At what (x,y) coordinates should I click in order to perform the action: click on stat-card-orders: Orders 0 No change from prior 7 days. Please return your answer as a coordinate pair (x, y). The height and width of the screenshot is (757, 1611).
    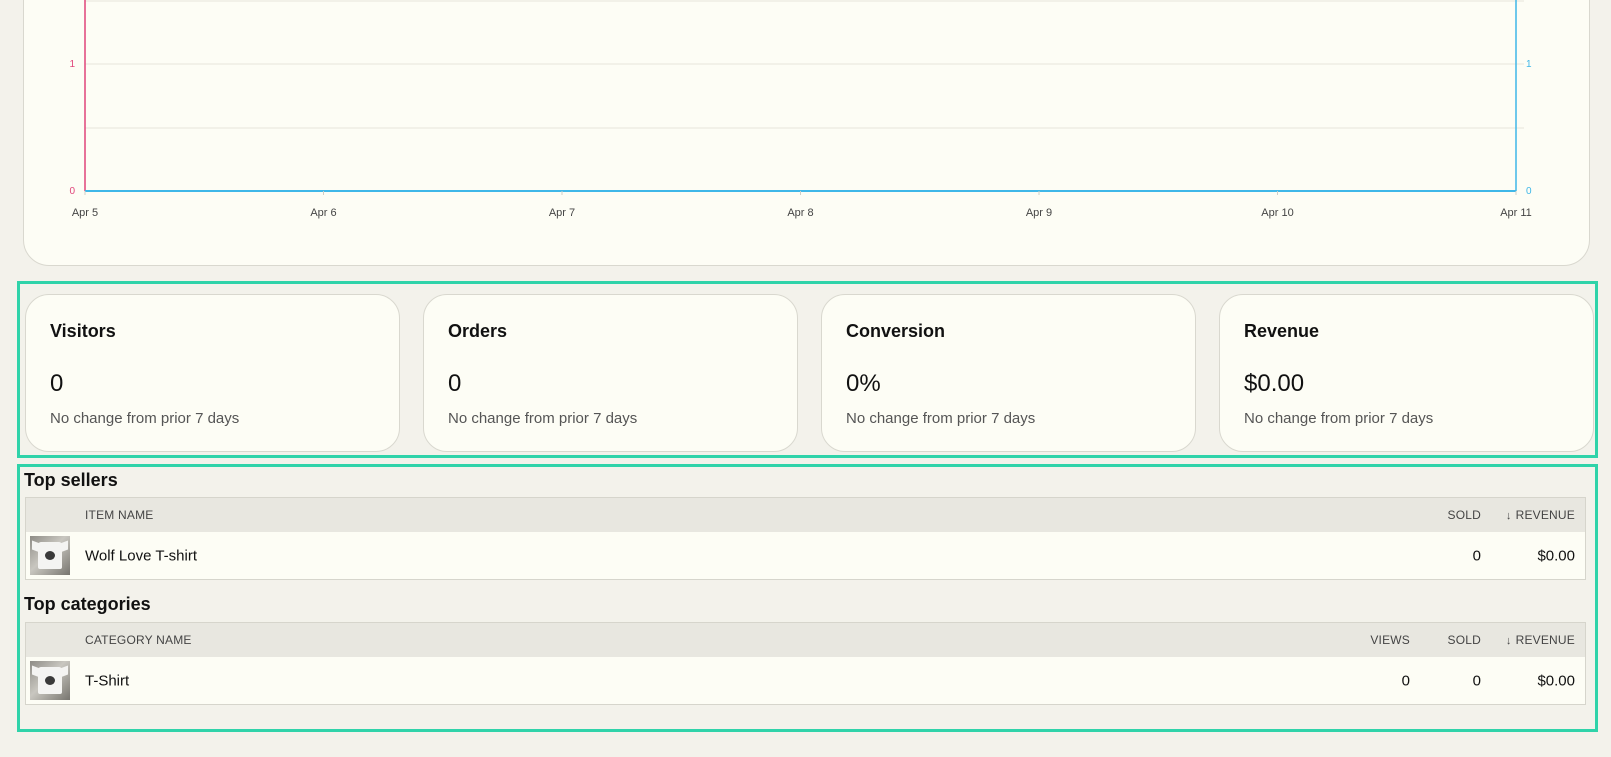
    Looking at the image, I should click on (610, 373).